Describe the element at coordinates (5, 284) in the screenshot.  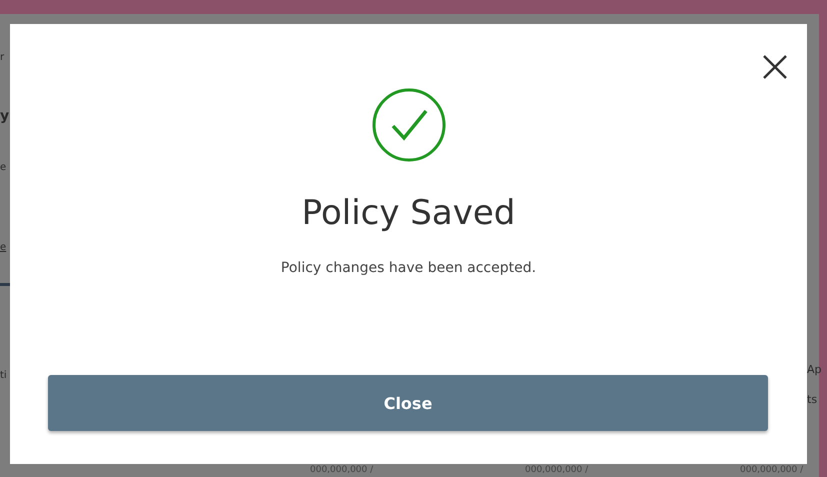
I see `tab-underline` at that location.